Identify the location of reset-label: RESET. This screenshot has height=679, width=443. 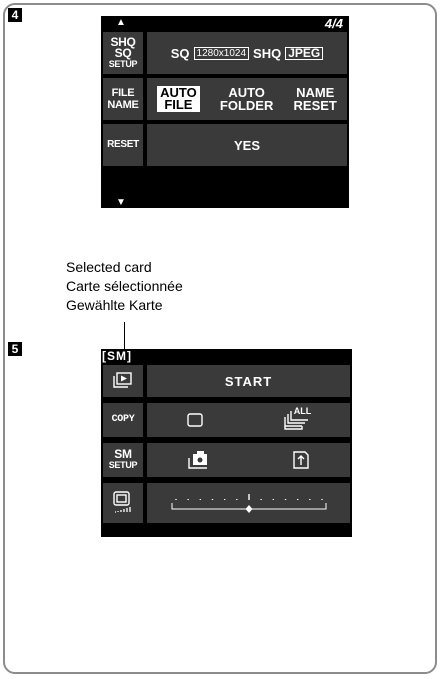
(123, 145).